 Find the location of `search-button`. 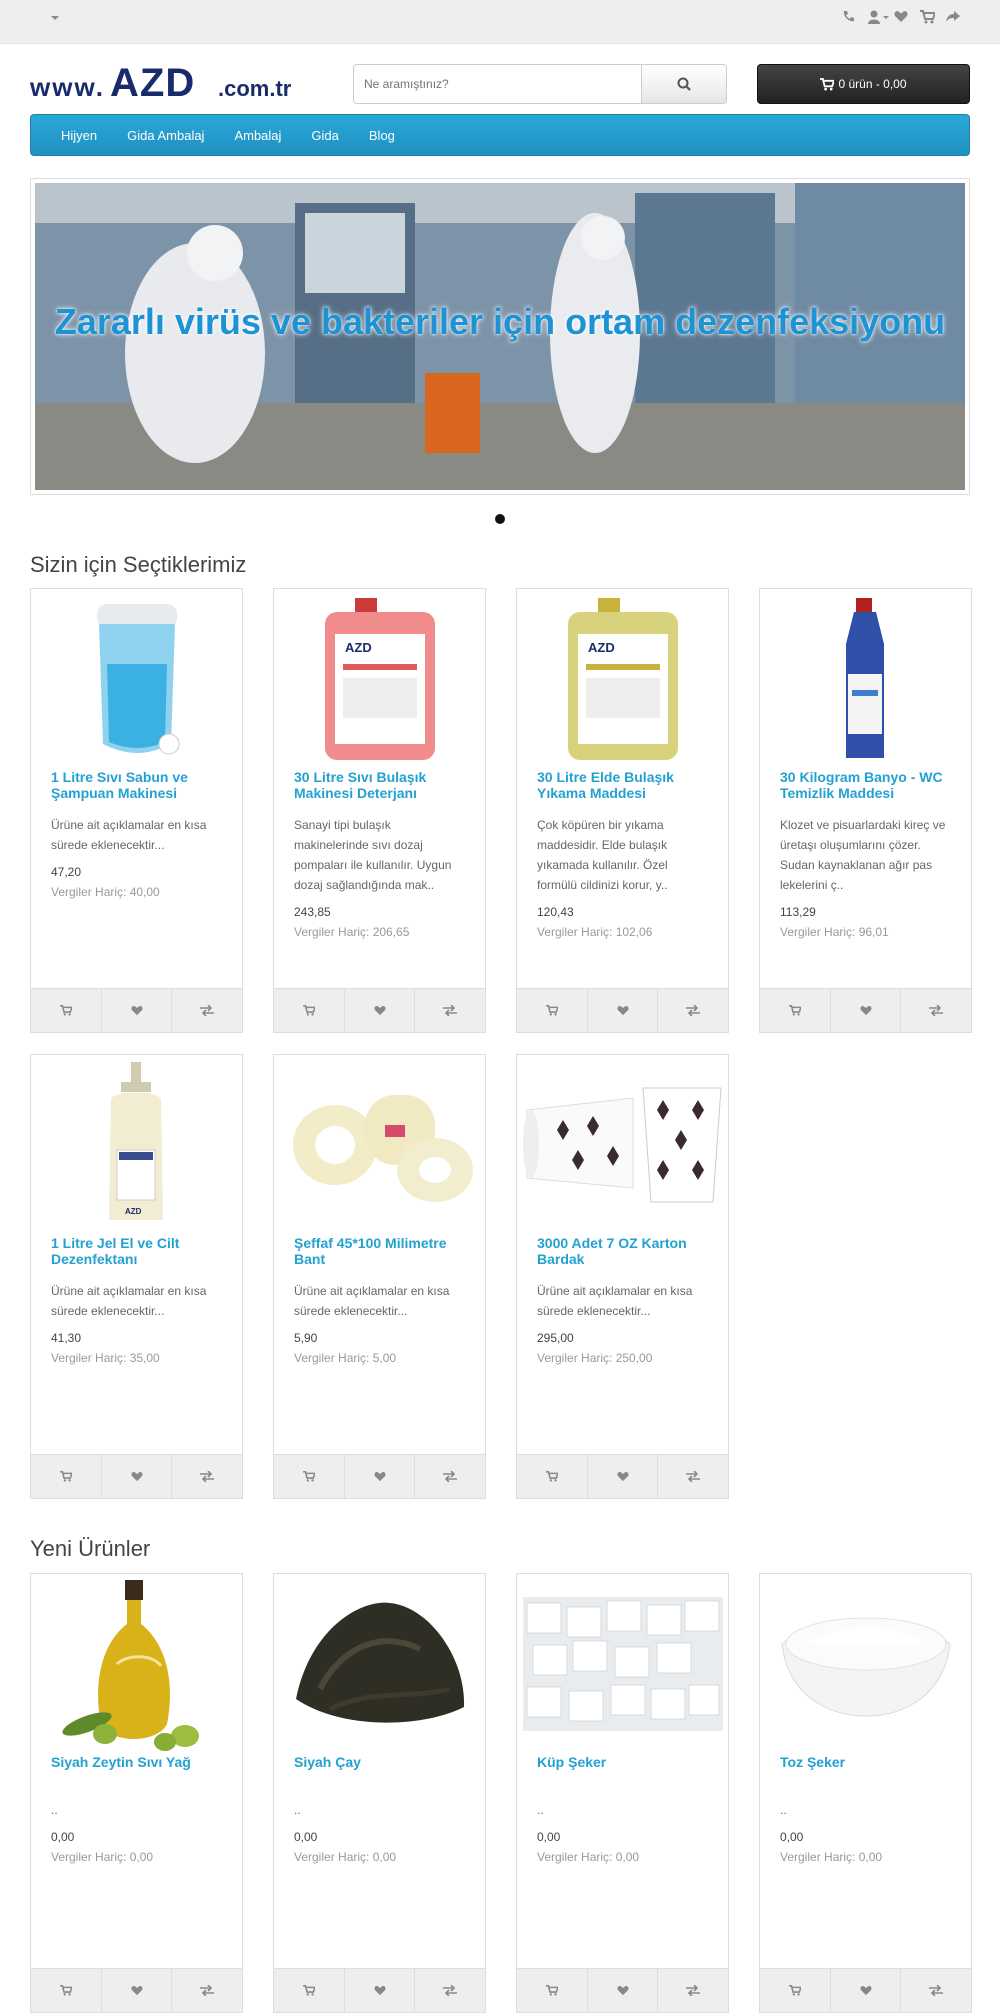

search-button is located at coordinates (684, 84).